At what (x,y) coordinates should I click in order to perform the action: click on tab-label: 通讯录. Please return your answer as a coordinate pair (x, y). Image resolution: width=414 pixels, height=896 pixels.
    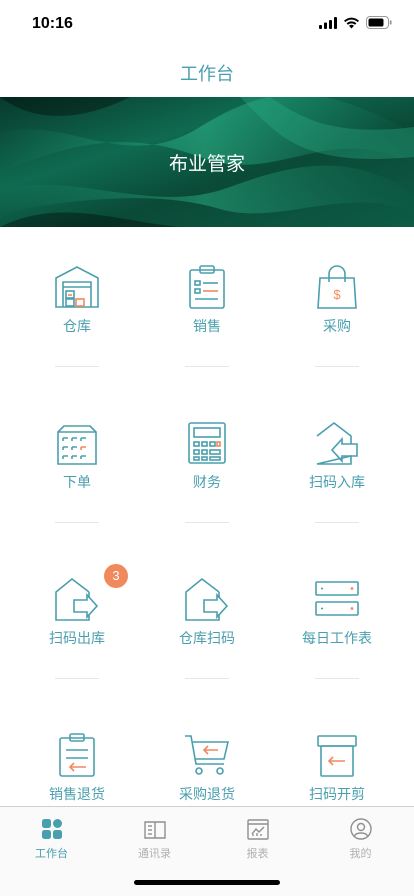
    Looking at the image, I should click on (154, 853).